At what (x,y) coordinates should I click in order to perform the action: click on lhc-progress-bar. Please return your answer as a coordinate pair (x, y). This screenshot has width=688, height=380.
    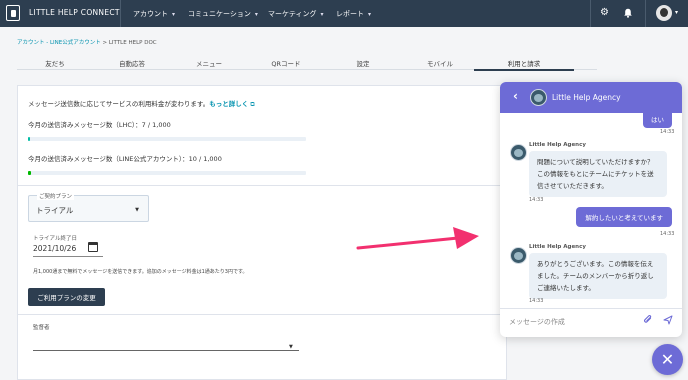
    Looking at the image, I should click on (167, 139).